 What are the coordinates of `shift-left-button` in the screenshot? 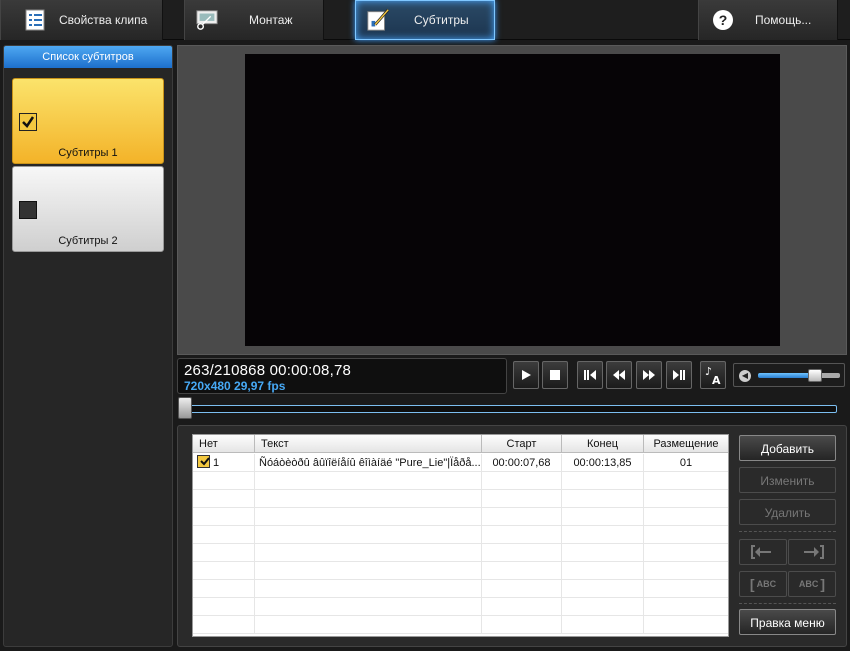 It's located at (763, 552).